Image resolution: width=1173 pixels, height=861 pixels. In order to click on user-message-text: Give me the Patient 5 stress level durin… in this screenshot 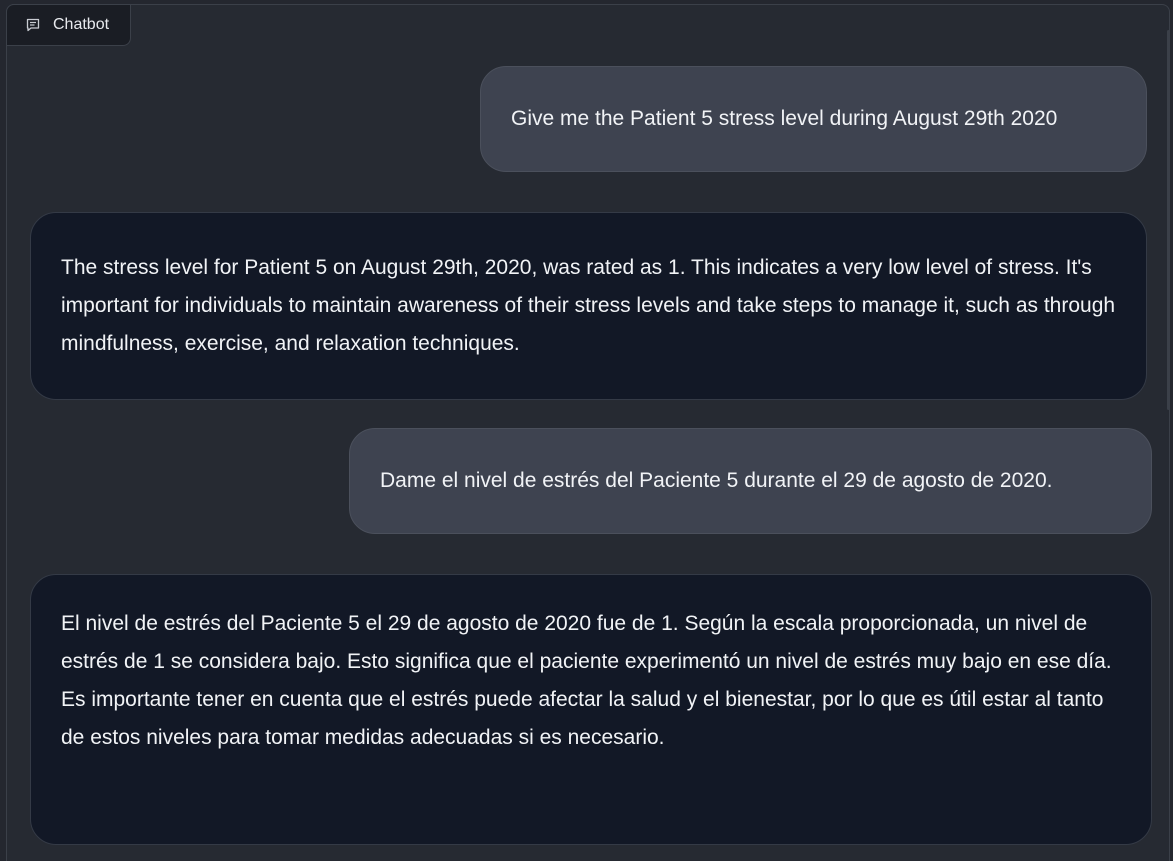, I will do `click(784, 118)`.